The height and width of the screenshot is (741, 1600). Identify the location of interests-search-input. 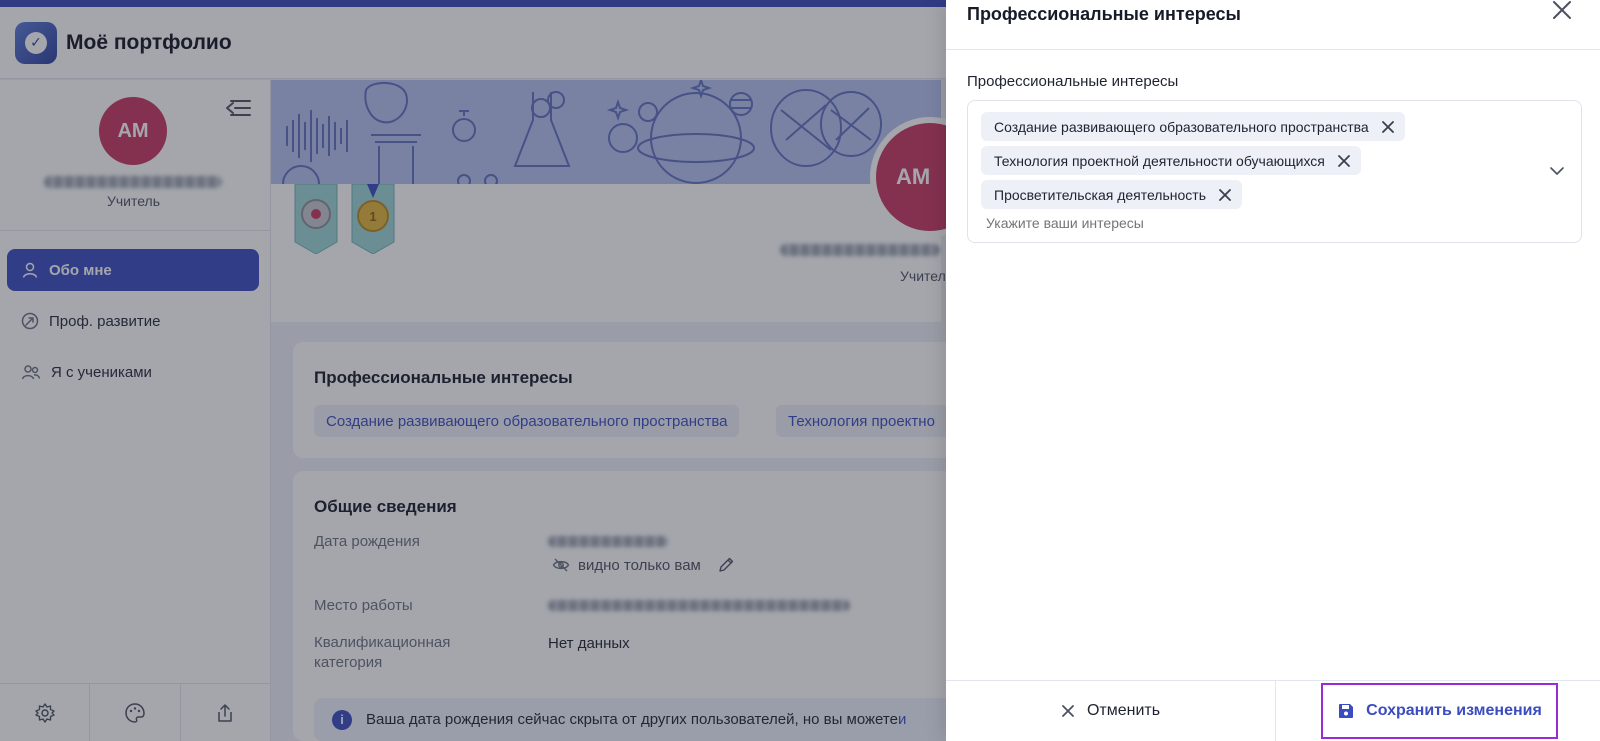
(1186, 223).